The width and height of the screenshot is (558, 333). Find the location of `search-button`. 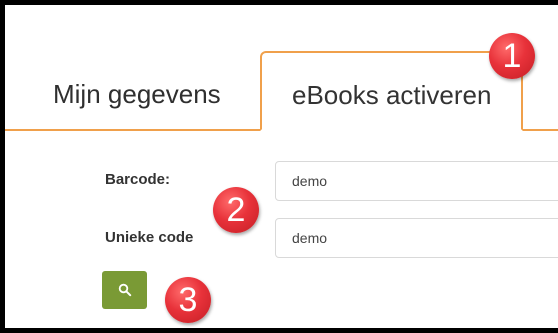

search-button is located at coordinates (124, 290).